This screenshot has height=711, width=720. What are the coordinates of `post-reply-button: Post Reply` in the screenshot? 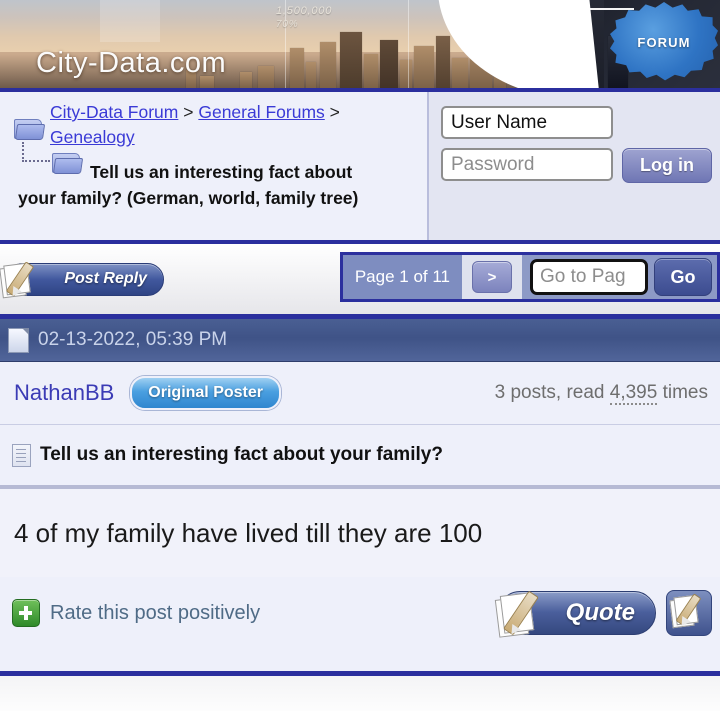 It's located at (82, 279).